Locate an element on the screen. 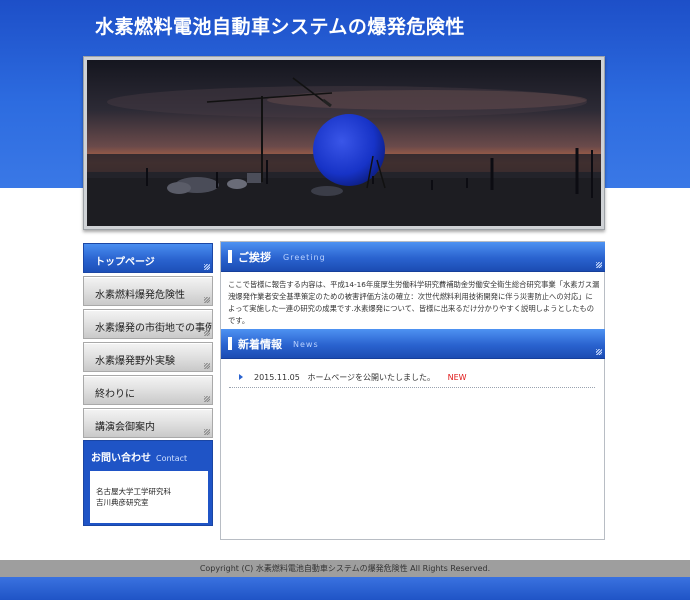 This screenshot has height=600, width=690. news-date: 2015.11.05 is located at coordinates (277, 377).